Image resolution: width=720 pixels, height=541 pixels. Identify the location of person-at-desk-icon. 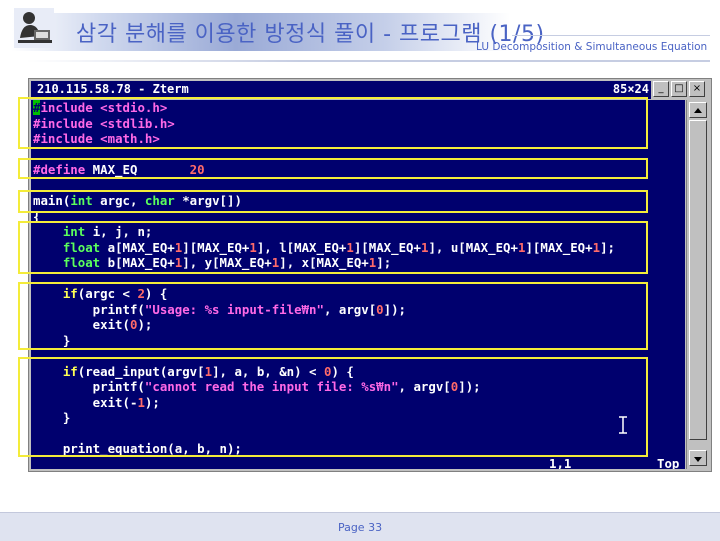
(34, 28).